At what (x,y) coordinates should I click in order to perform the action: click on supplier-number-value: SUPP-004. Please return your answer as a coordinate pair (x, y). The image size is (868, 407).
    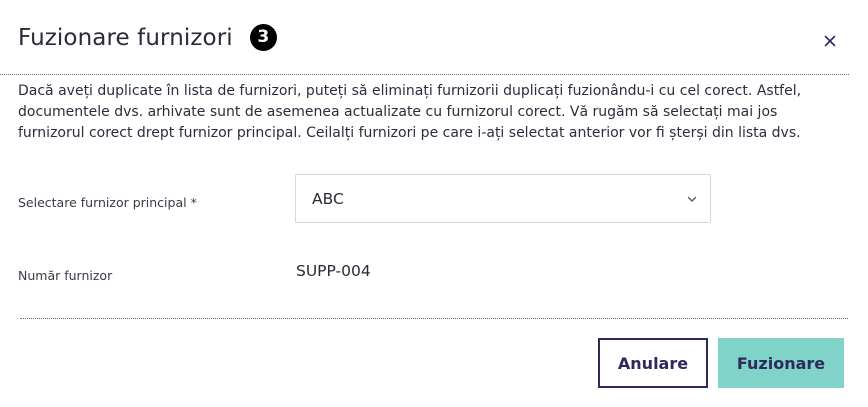
    Looking at the image, I should click on (333, 271).